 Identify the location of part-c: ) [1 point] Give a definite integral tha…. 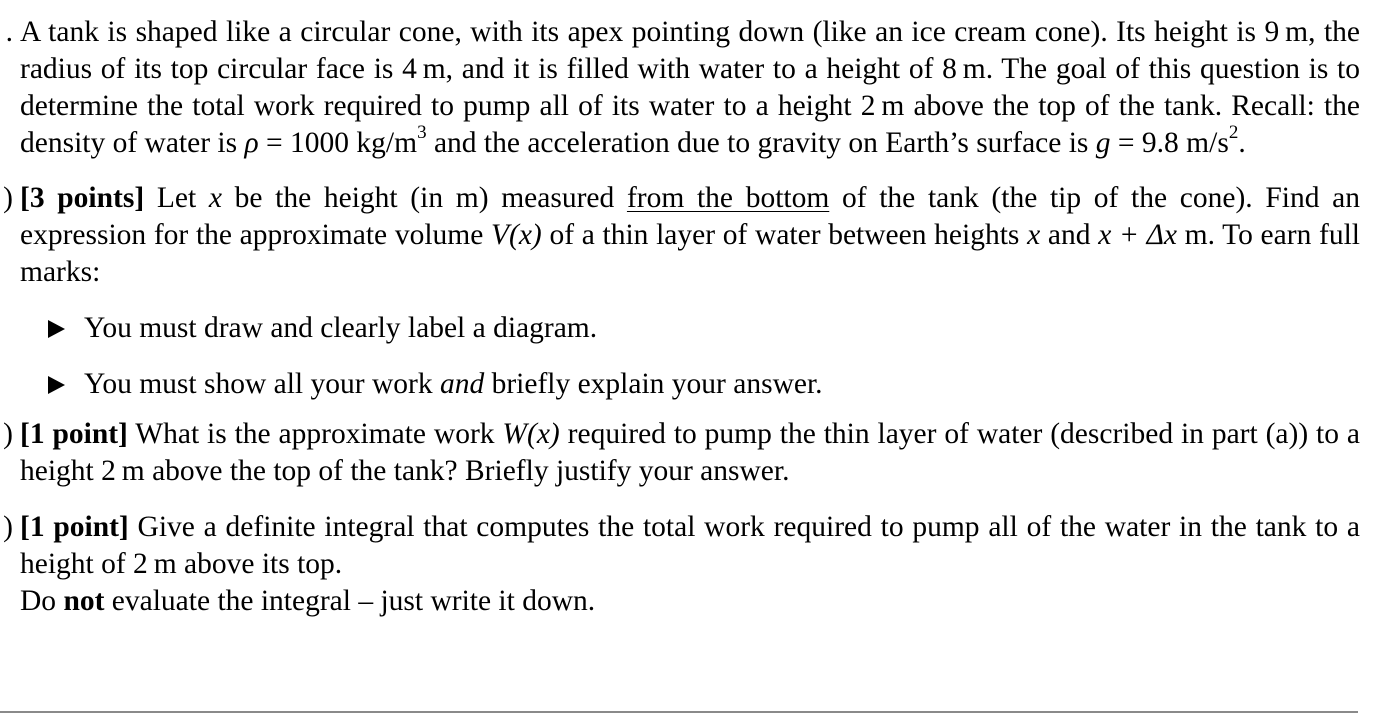
(681, 564).